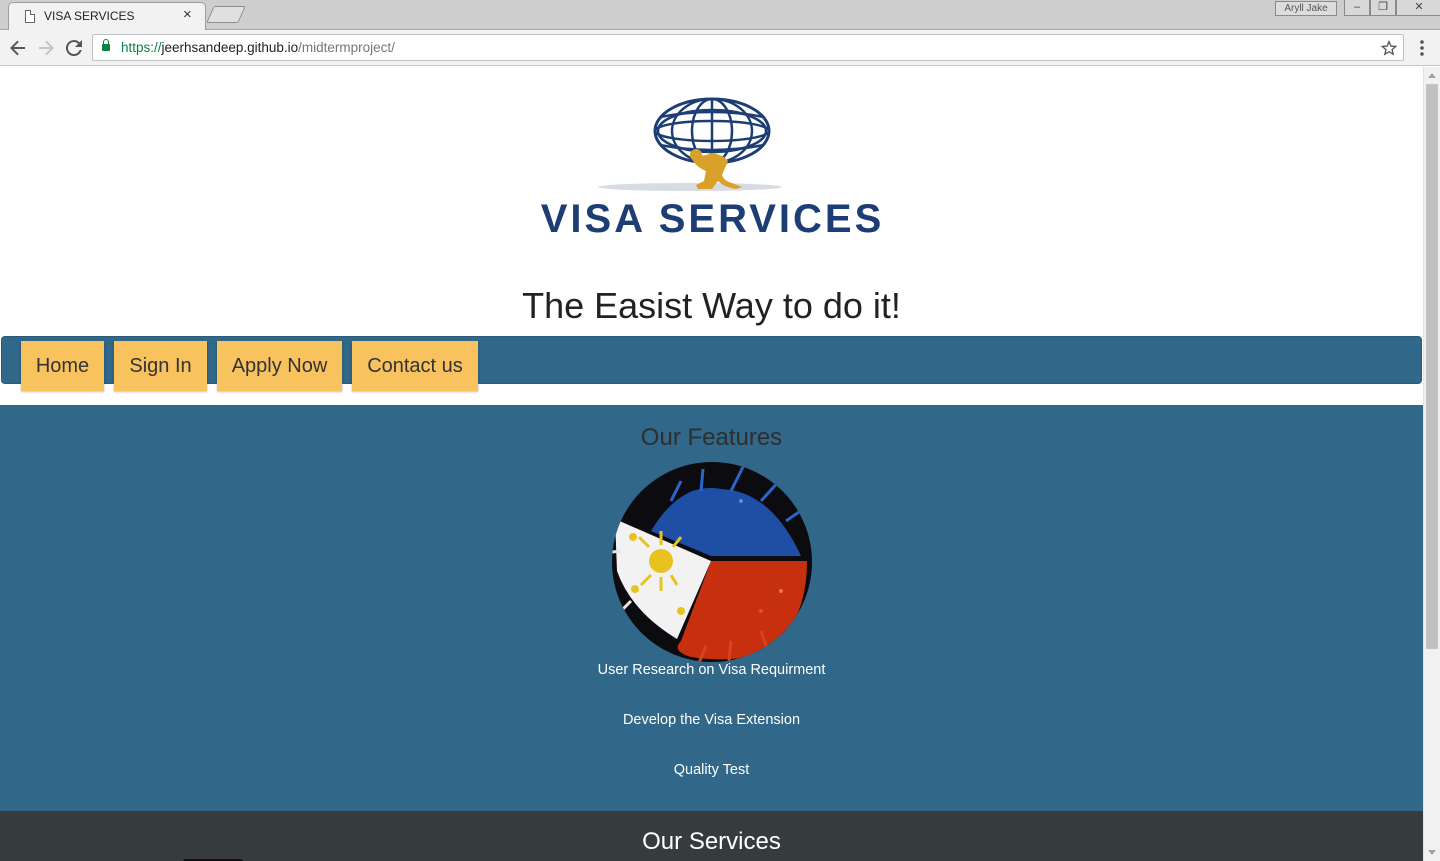 This screenshot has width=1440, height=861. I want to click on close-window-button: ✕, so click(1418, 8).